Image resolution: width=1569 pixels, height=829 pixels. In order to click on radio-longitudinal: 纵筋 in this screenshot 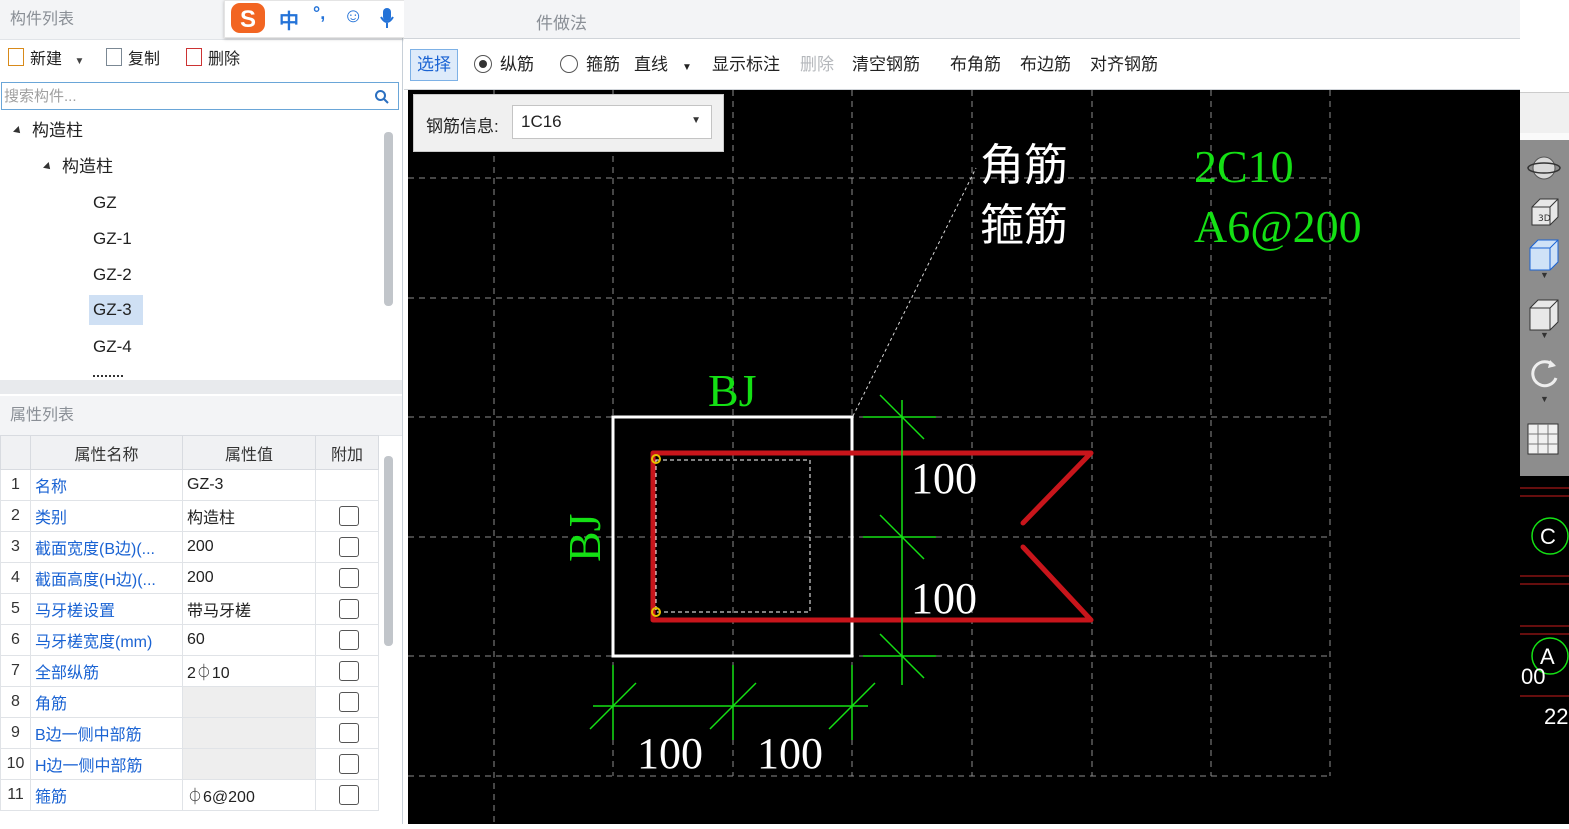, I will do `click(504, 65)`.